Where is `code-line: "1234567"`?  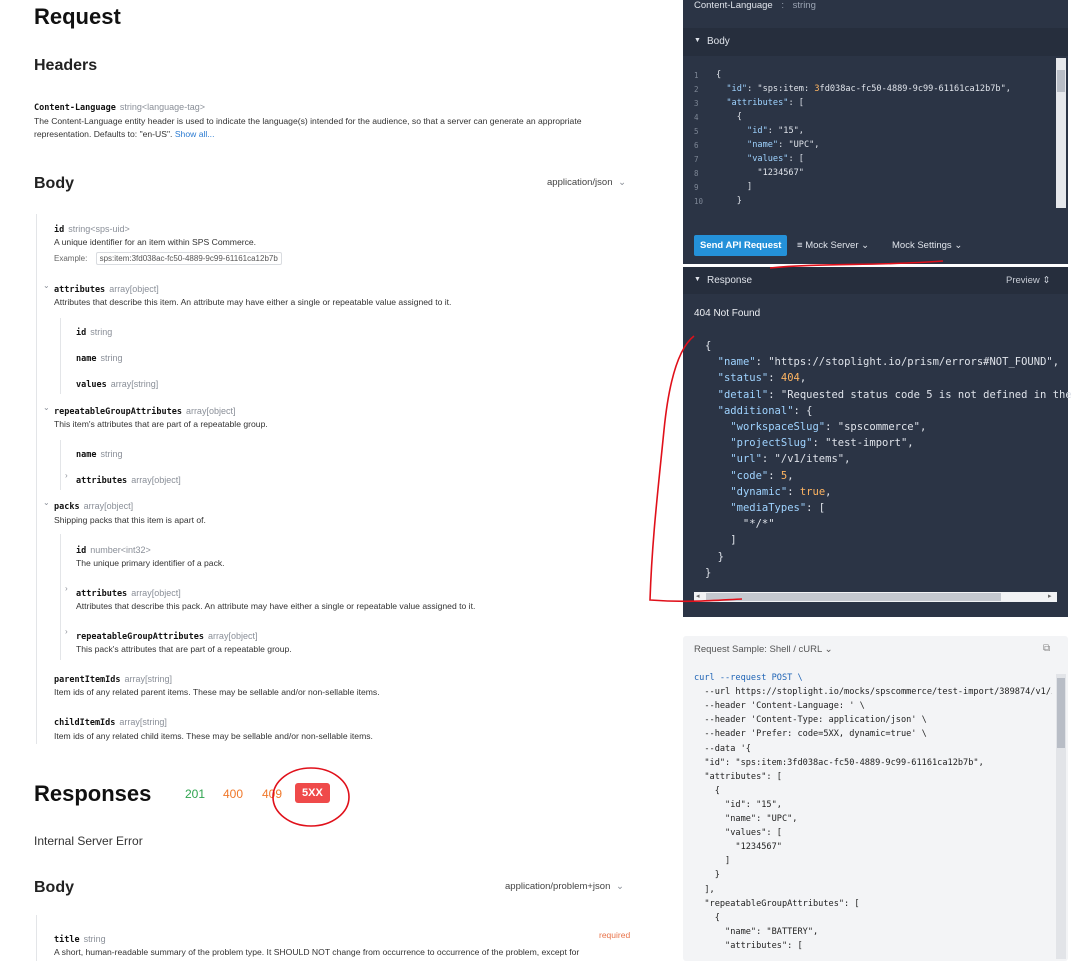 code-line: "1234567" is located at coordinates (760, 173).